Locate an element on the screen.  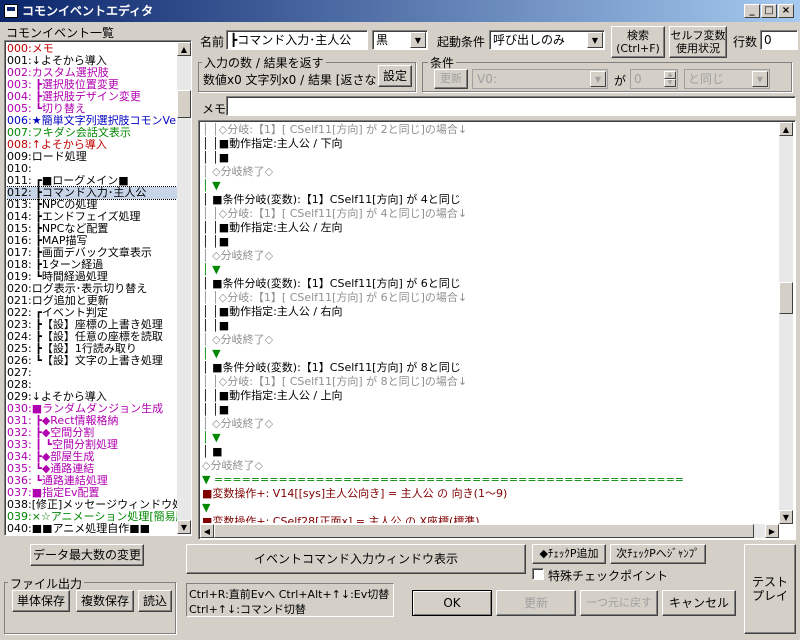
memo-field is located at coordinates (511, 106).